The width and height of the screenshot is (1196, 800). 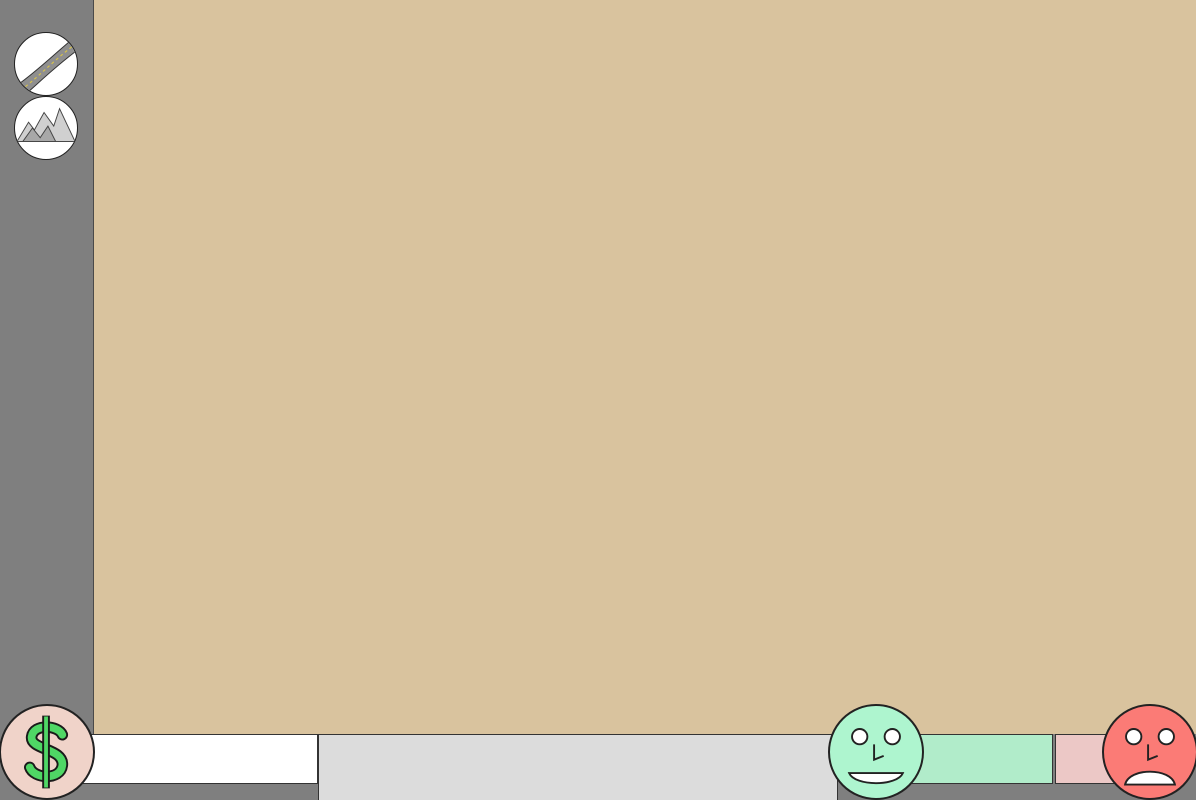 What do you see at coordinates (47, 400) in the screenshot?
I see `tool-sidebar` at bounding box center [47, 400].